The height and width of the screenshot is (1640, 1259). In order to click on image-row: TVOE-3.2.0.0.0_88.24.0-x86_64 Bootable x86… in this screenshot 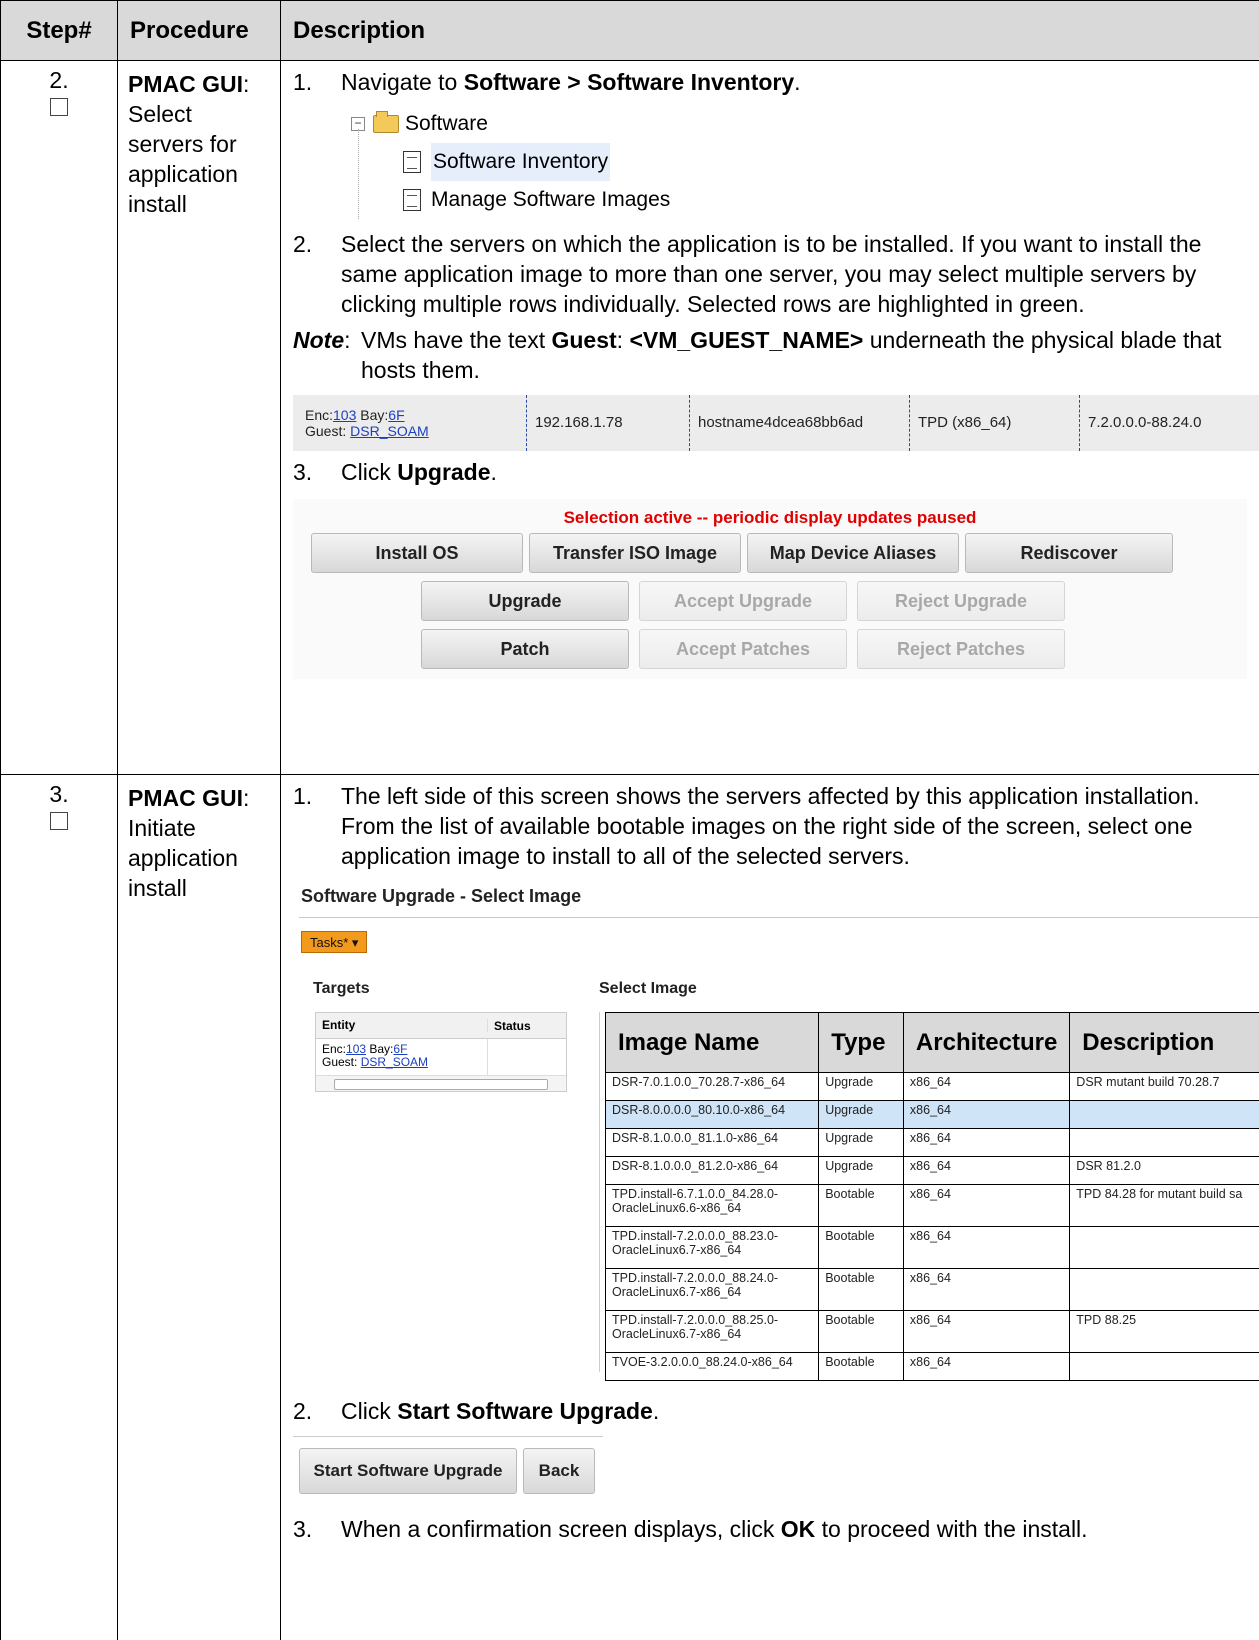, I will do `click(931, 1366)`.